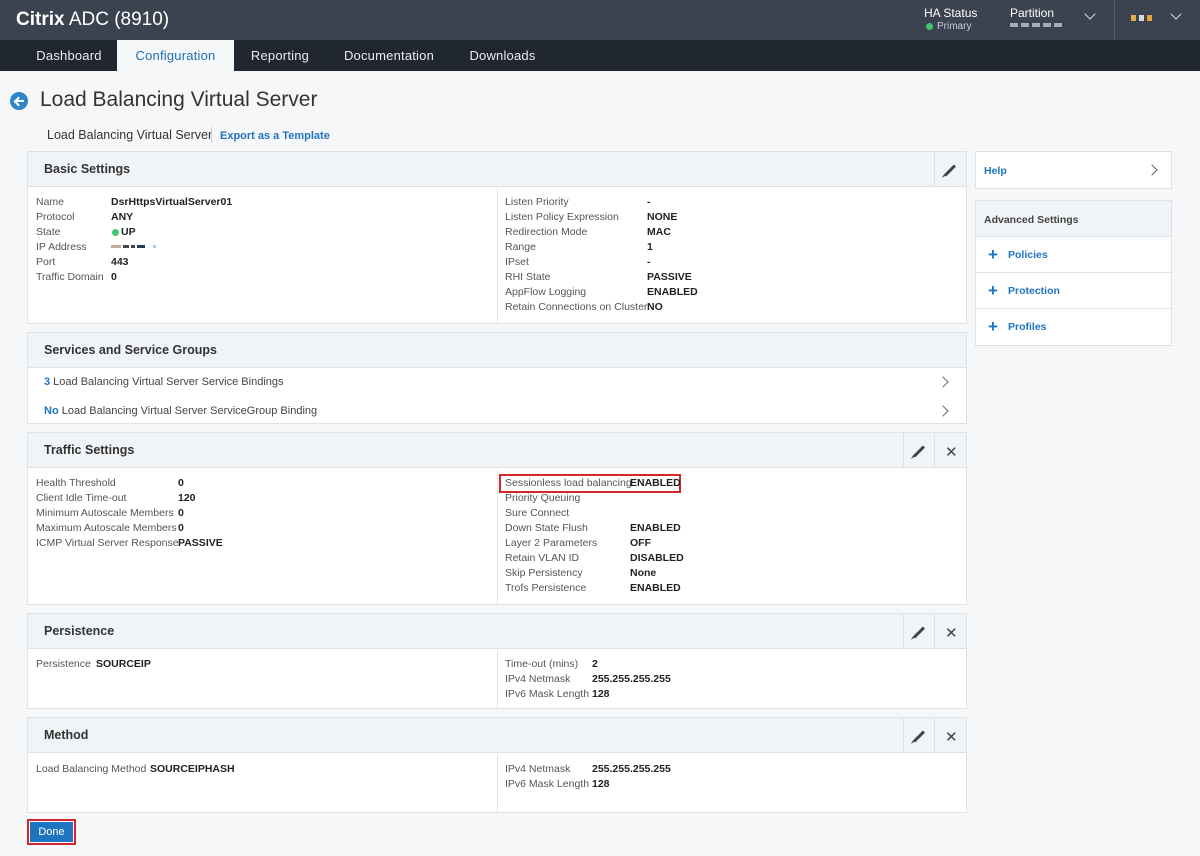  I want to click on method-header: Method ✕, so click(497, 735).